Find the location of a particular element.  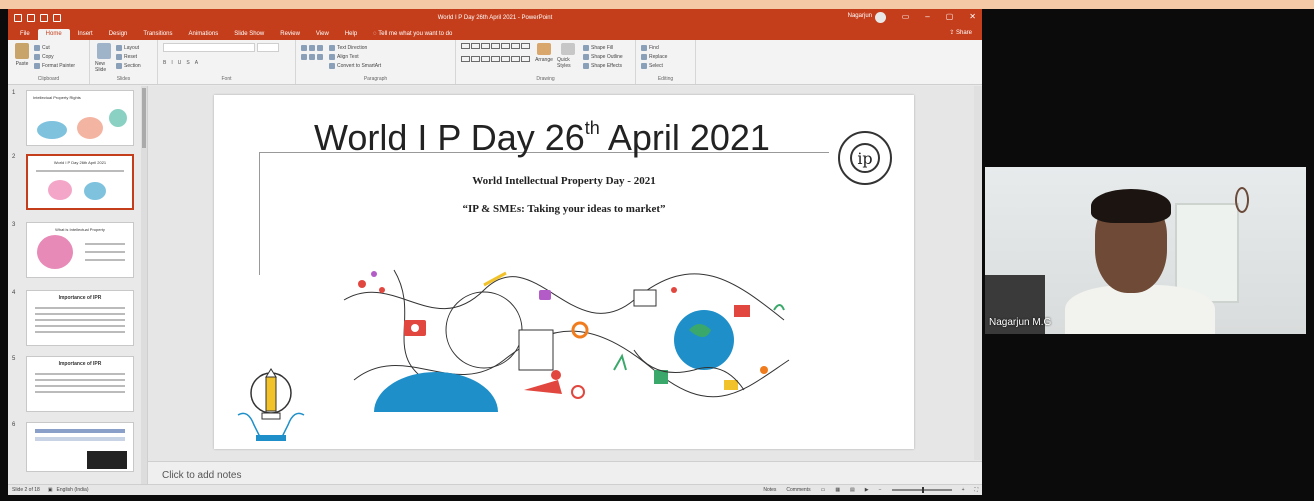

section-button: Section is located at coordinates (128, 65).